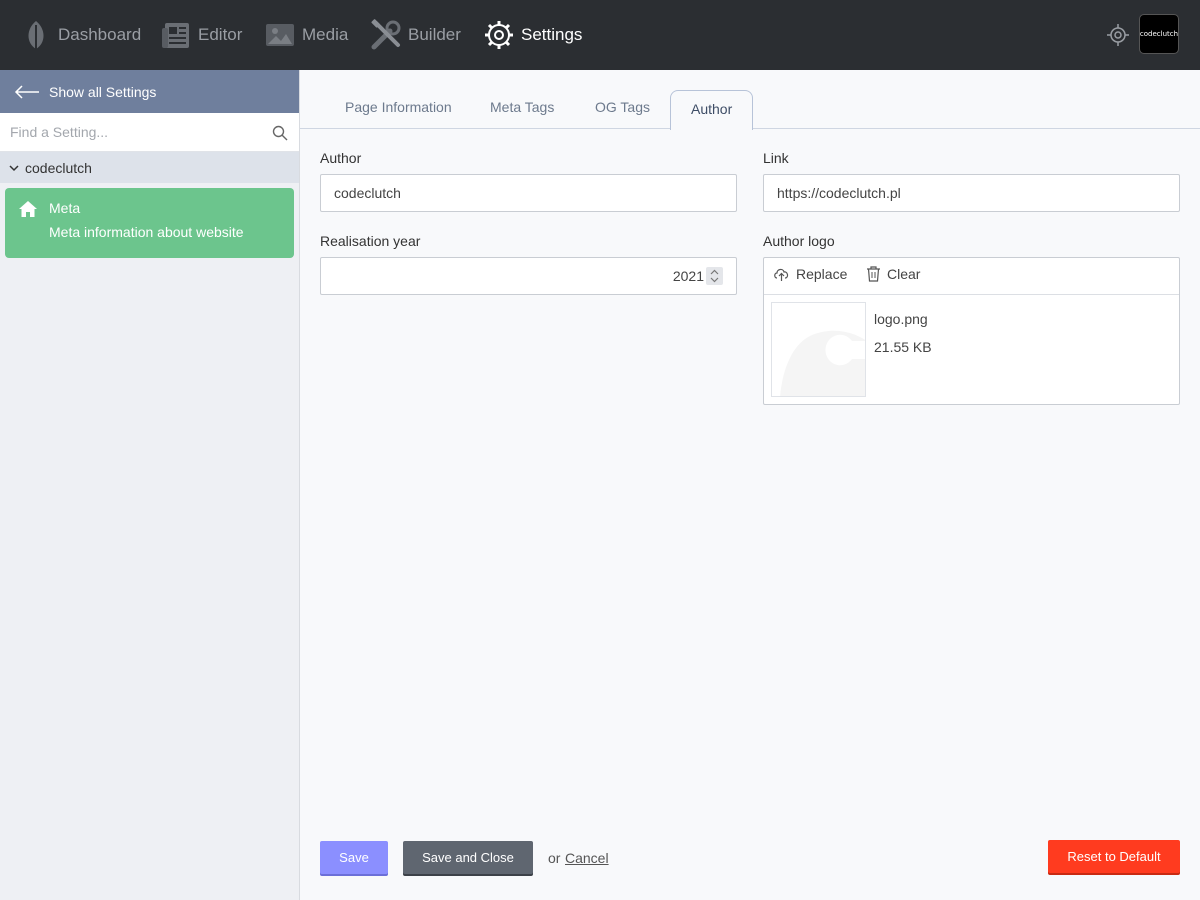  I want to click on nav-builder: Builder, so click(415, 35).